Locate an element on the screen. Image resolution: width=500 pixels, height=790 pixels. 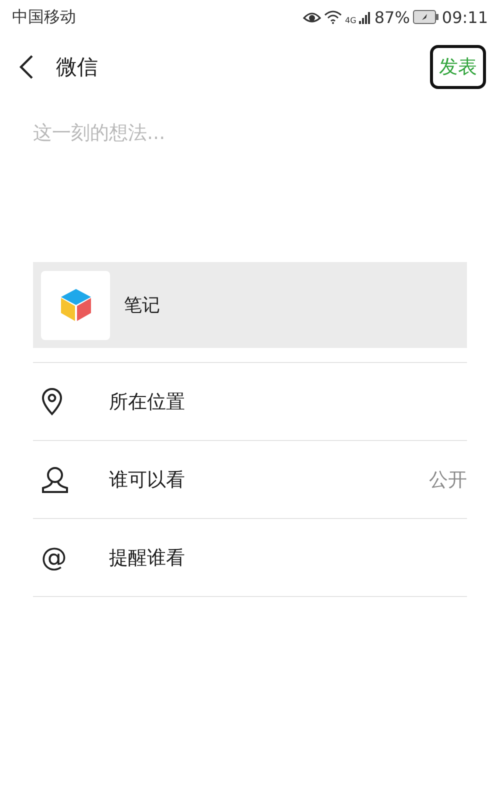
cube-icon is located at coordinates (75, 305).